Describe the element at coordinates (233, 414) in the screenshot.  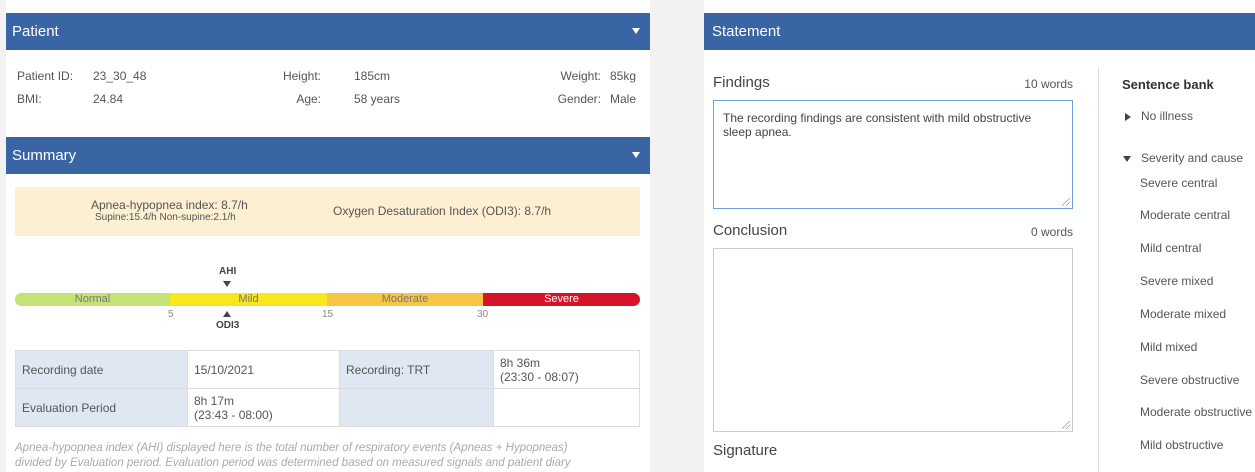
I see `eval-period-range: (23:43 - 08:00)` at that location.